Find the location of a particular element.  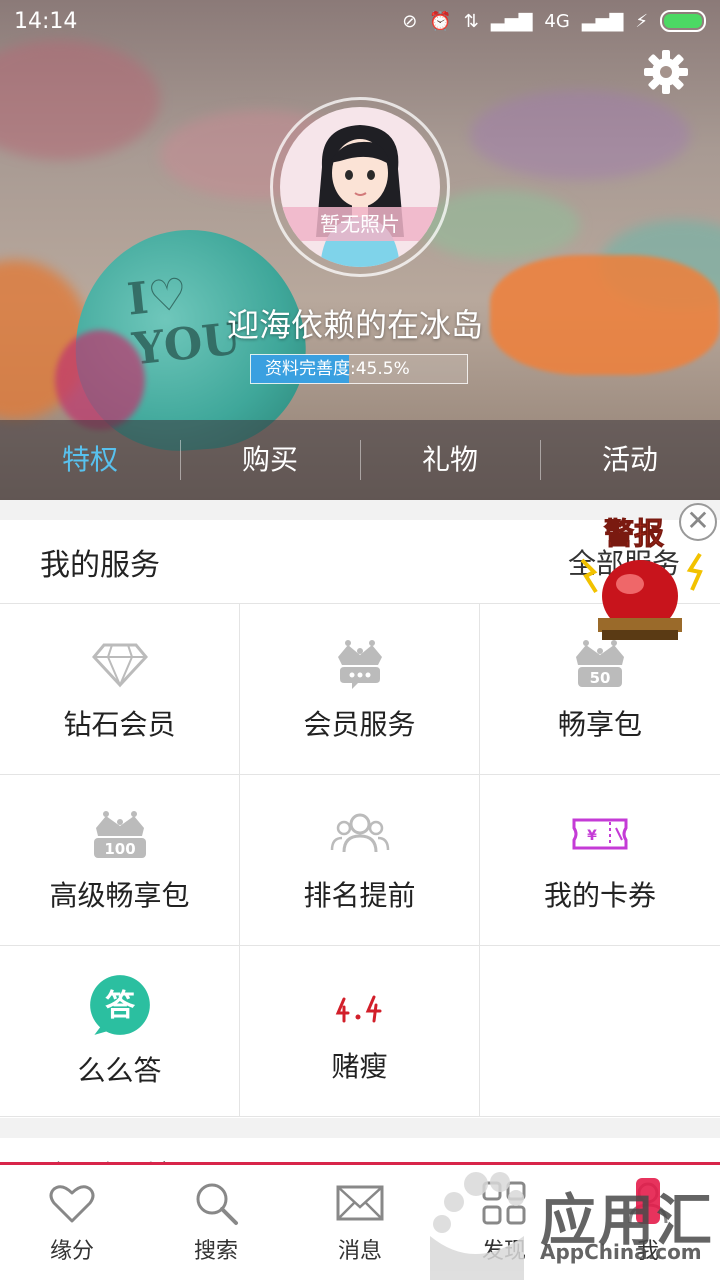

watermark-sub: AppChina.com is located at coordinates (621, 1252).